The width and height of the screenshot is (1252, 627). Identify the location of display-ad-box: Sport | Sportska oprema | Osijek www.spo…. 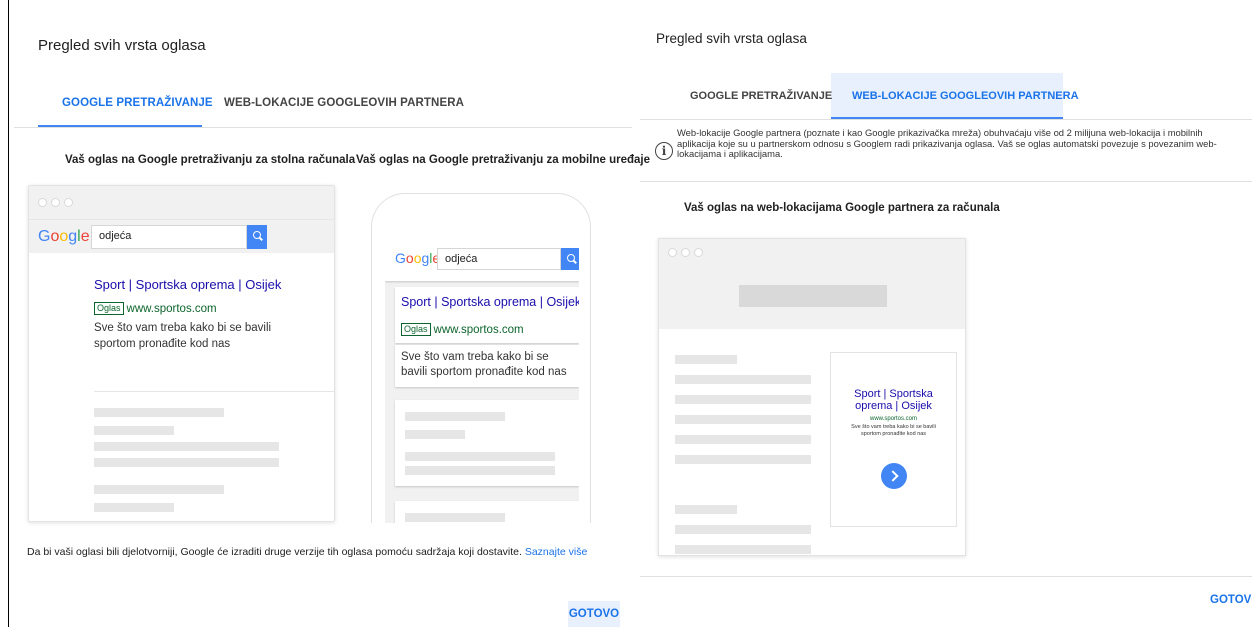
(893, 439).